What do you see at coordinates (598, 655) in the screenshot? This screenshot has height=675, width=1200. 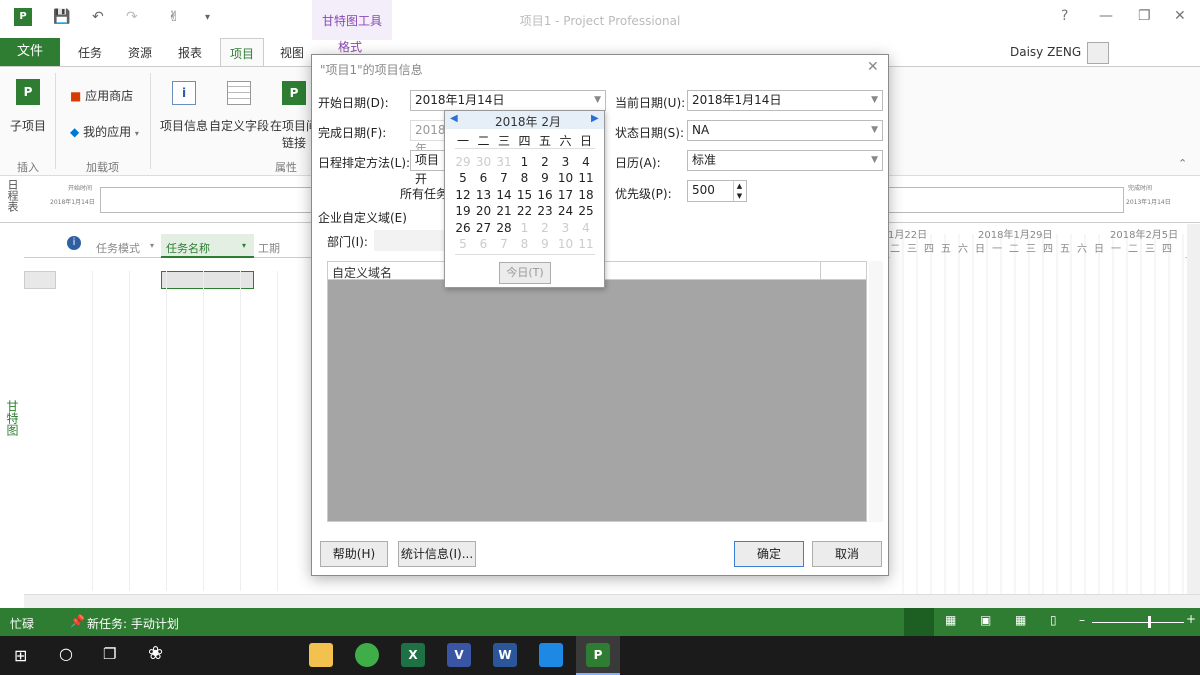 I see `project-taskbar-icon: P` at bounding box center [598, 655].